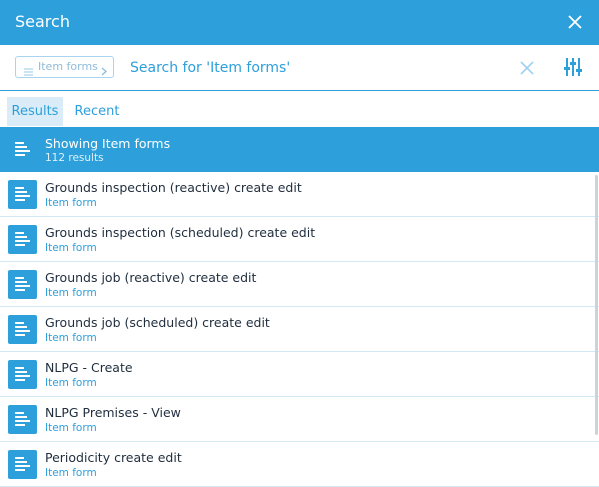 The width and height of the screenshot is (599, 487). I want to click on close-icon, so click(575, 22).